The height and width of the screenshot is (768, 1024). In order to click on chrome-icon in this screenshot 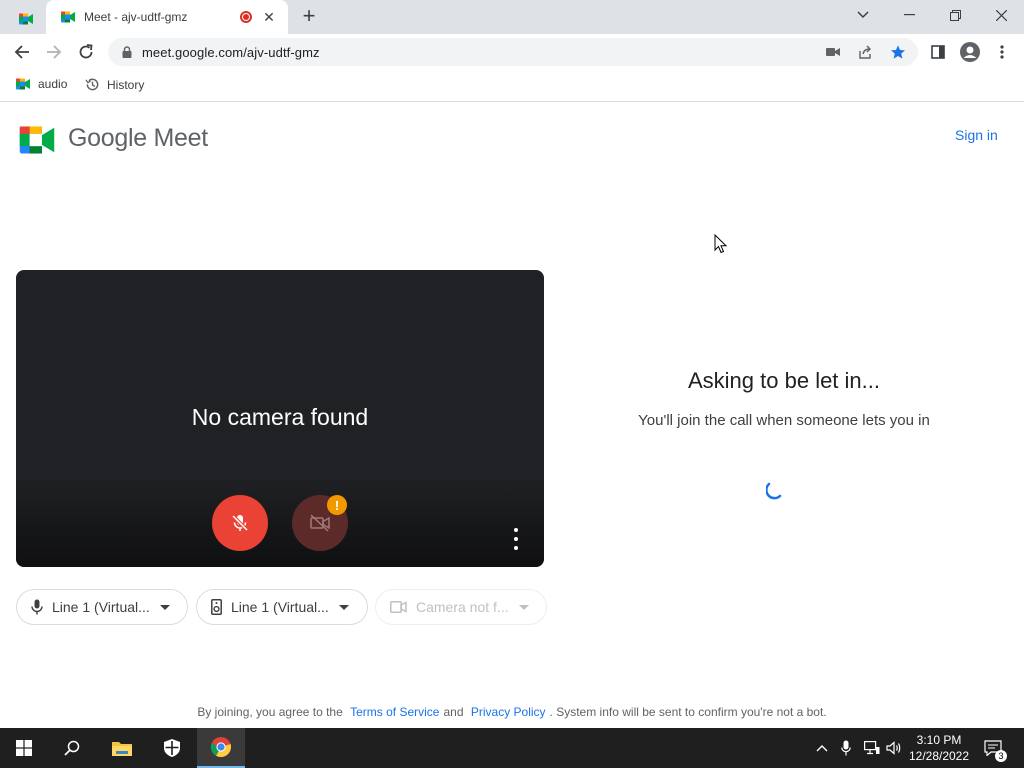, I will do `click(220, 747)`.